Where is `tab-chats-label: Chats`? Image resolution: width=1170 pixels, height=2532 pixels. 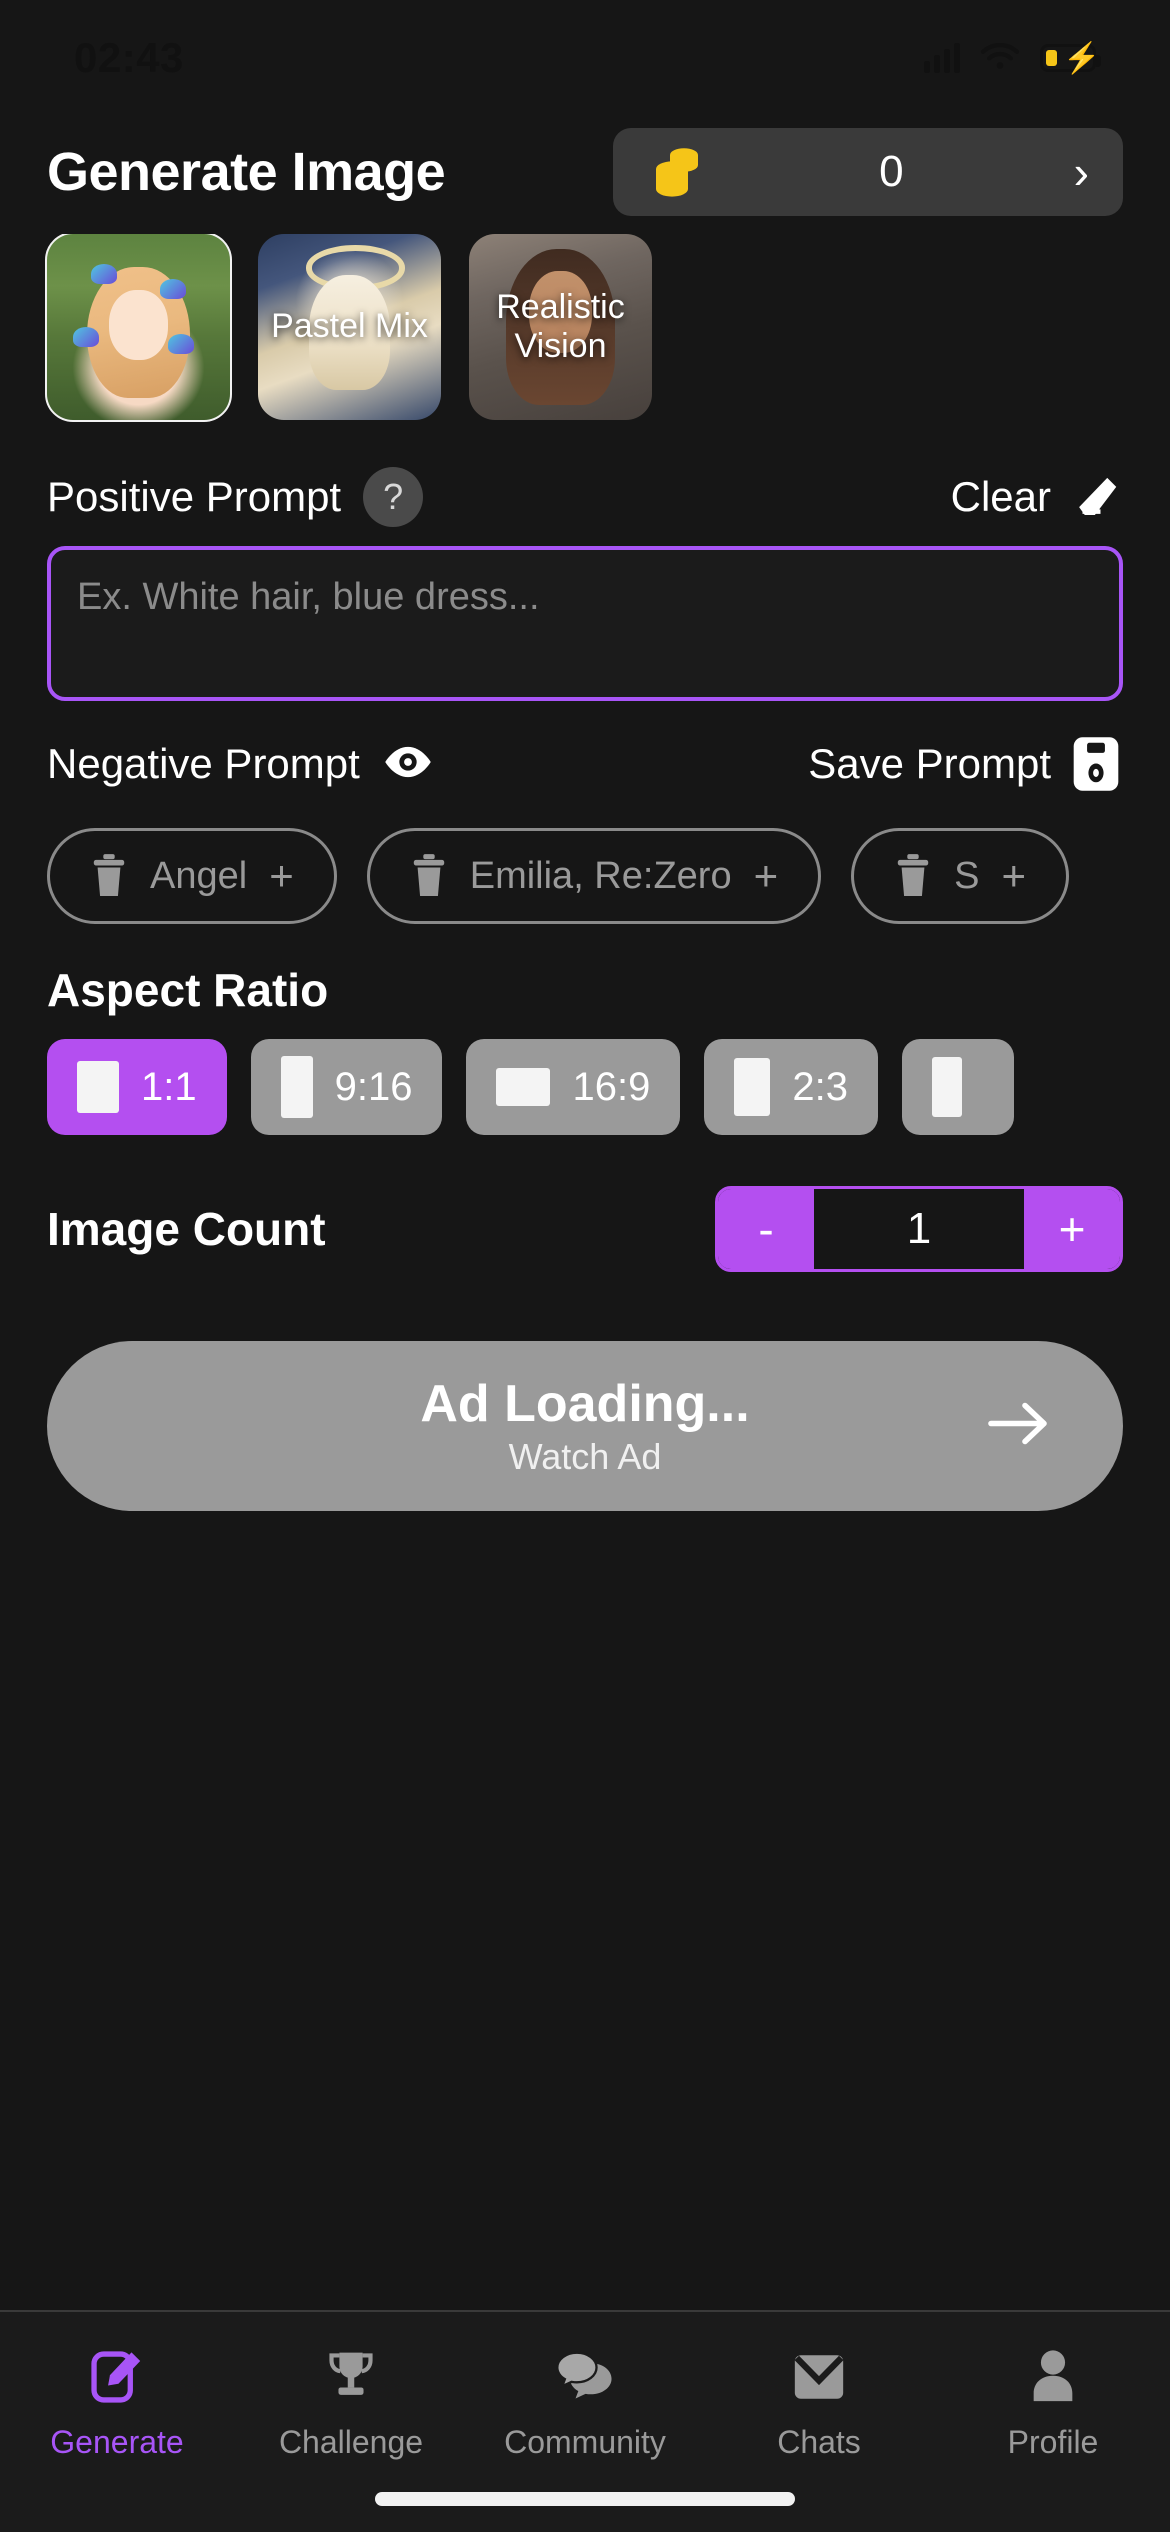 tab-chats-label: Chats is located at coordinates (819, 2442).